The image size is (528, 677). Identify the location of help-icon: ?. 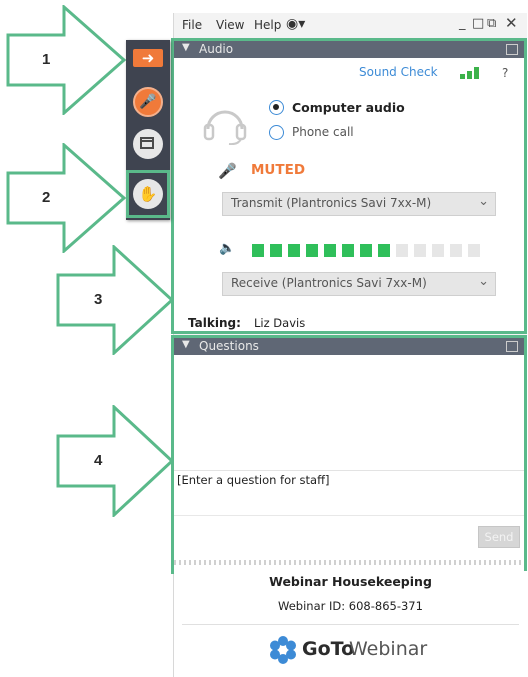
(505, 73).